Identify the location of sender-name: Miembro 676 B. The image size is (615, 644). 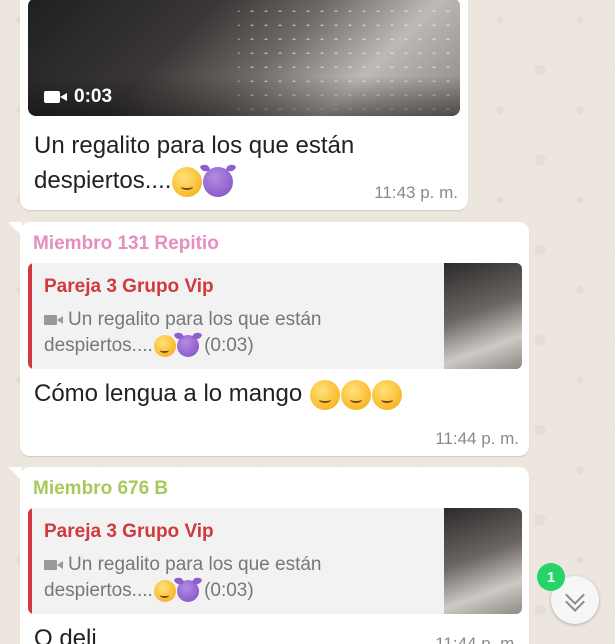
(100, 489).